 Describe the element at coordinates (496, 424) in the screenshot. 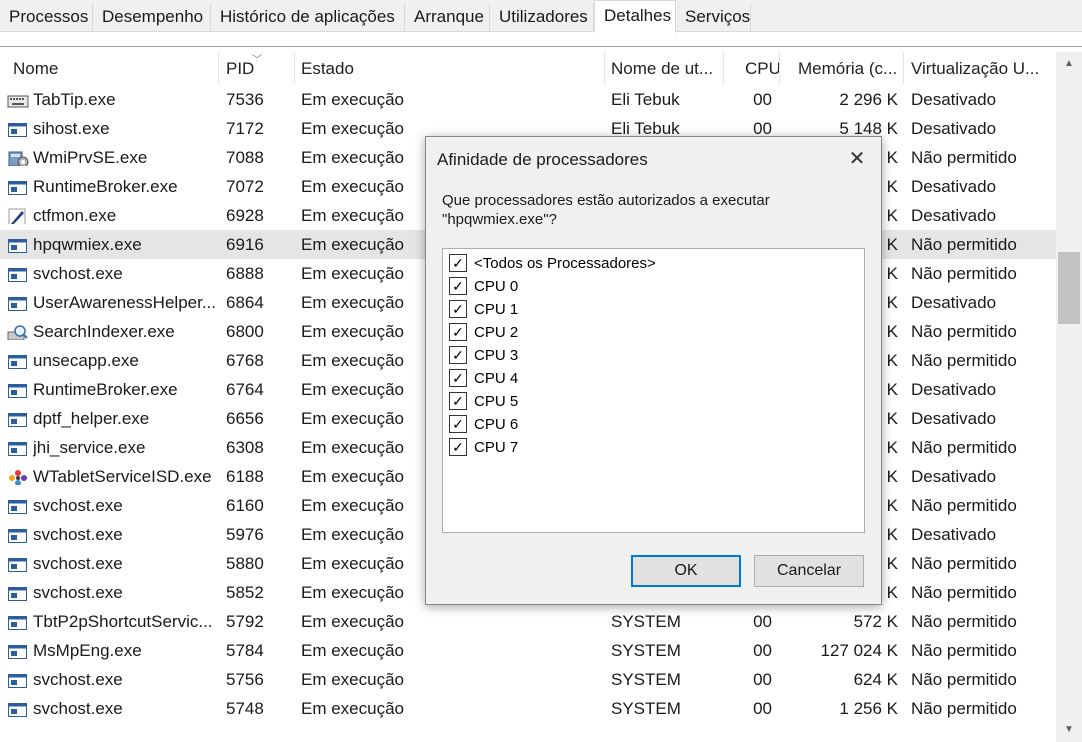

I see `cpu-label: CPU 6` at that location.